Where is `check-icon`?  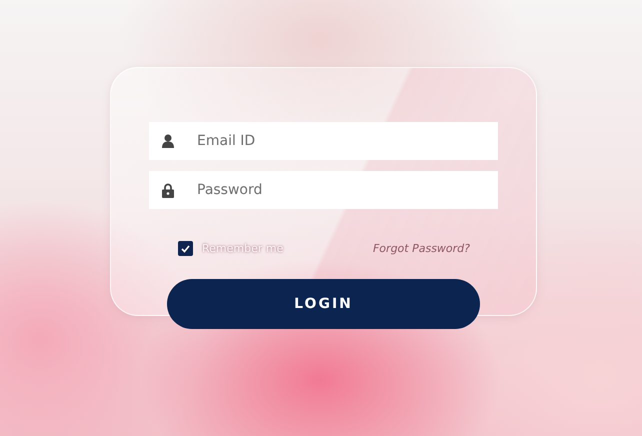
check-icon is located at coordinates (185, 248).